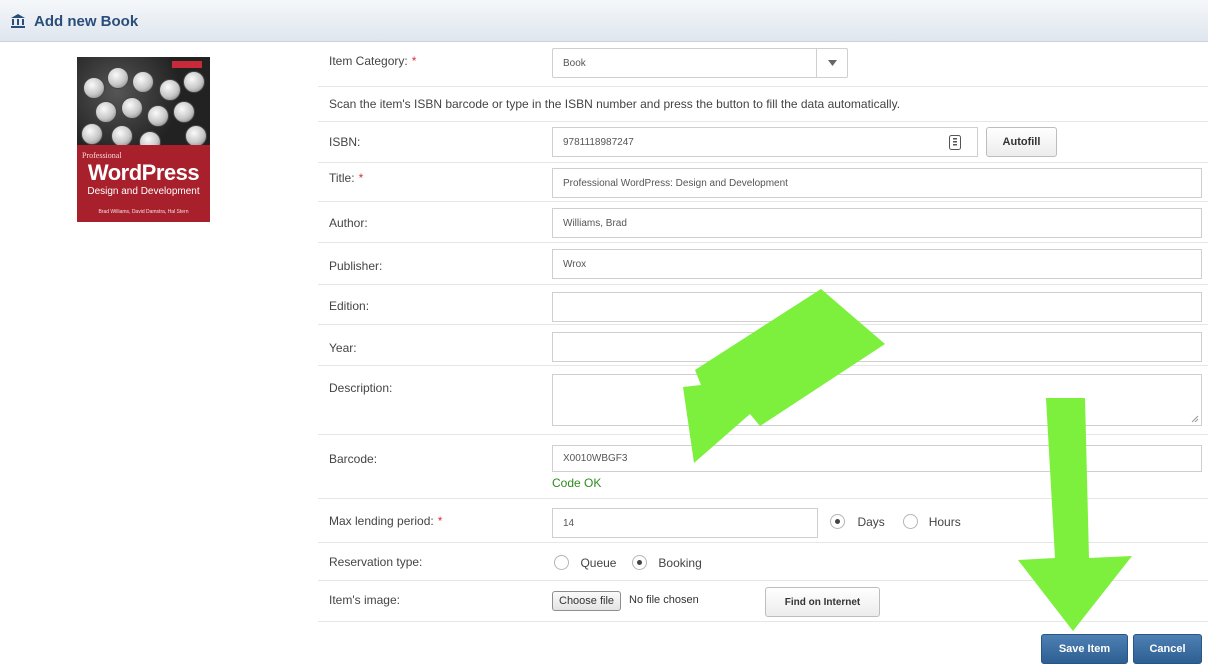  Describe the element at coordinates (628, 563) in the screenshot. I see `reservation-radios: Queue Booking` at that location.